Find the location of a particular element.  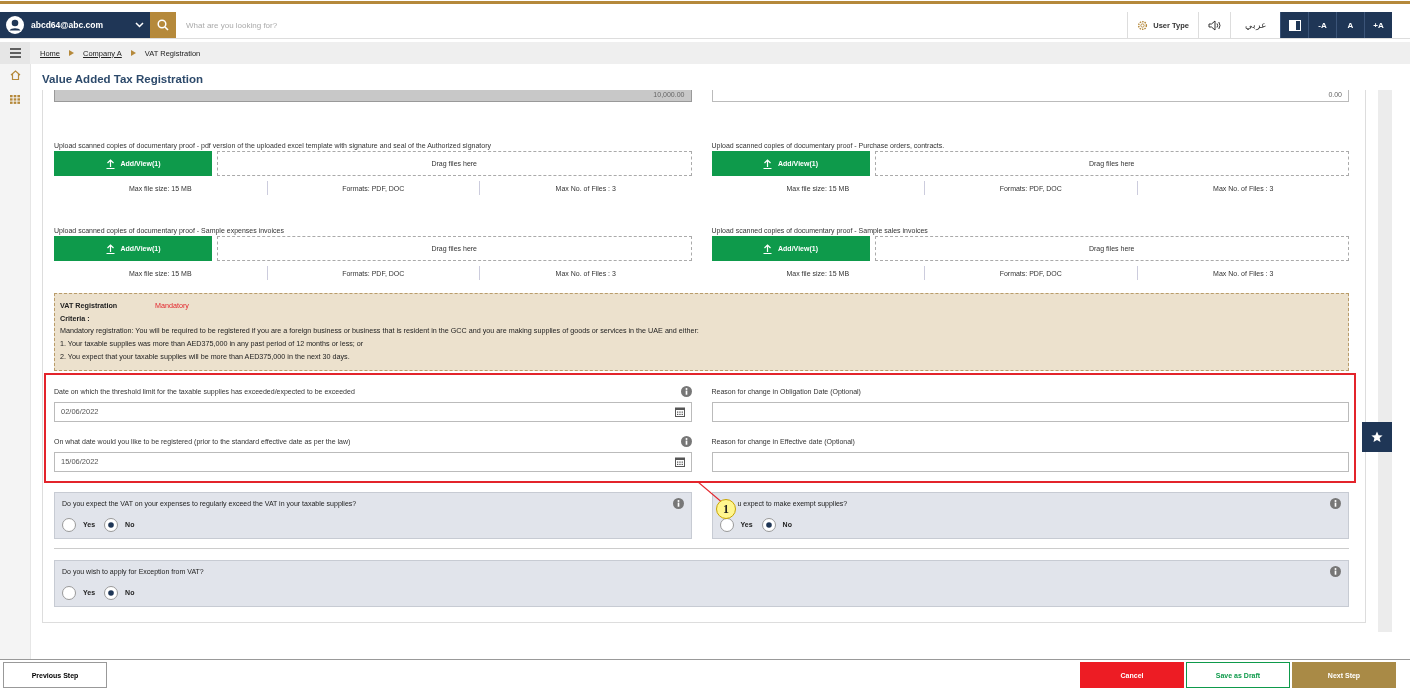

user-email: abcd64@abc.com is located at coordinates (68, 25).